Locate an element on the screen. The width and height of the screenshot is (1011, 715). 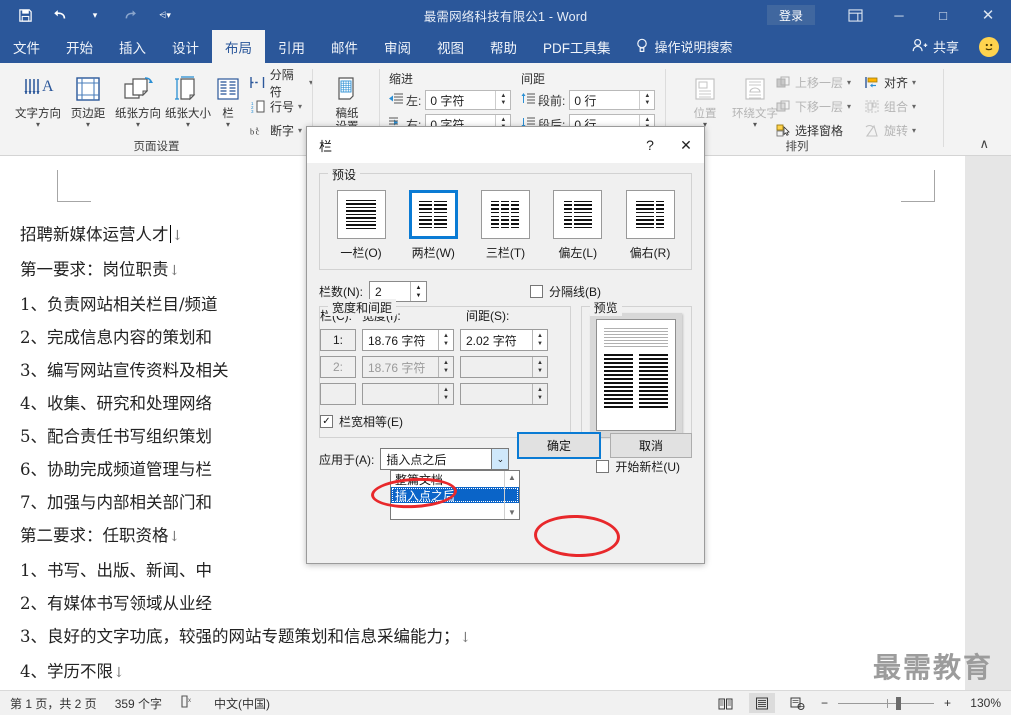
tab-insert: 插入 is located at coordinates (132, 46).